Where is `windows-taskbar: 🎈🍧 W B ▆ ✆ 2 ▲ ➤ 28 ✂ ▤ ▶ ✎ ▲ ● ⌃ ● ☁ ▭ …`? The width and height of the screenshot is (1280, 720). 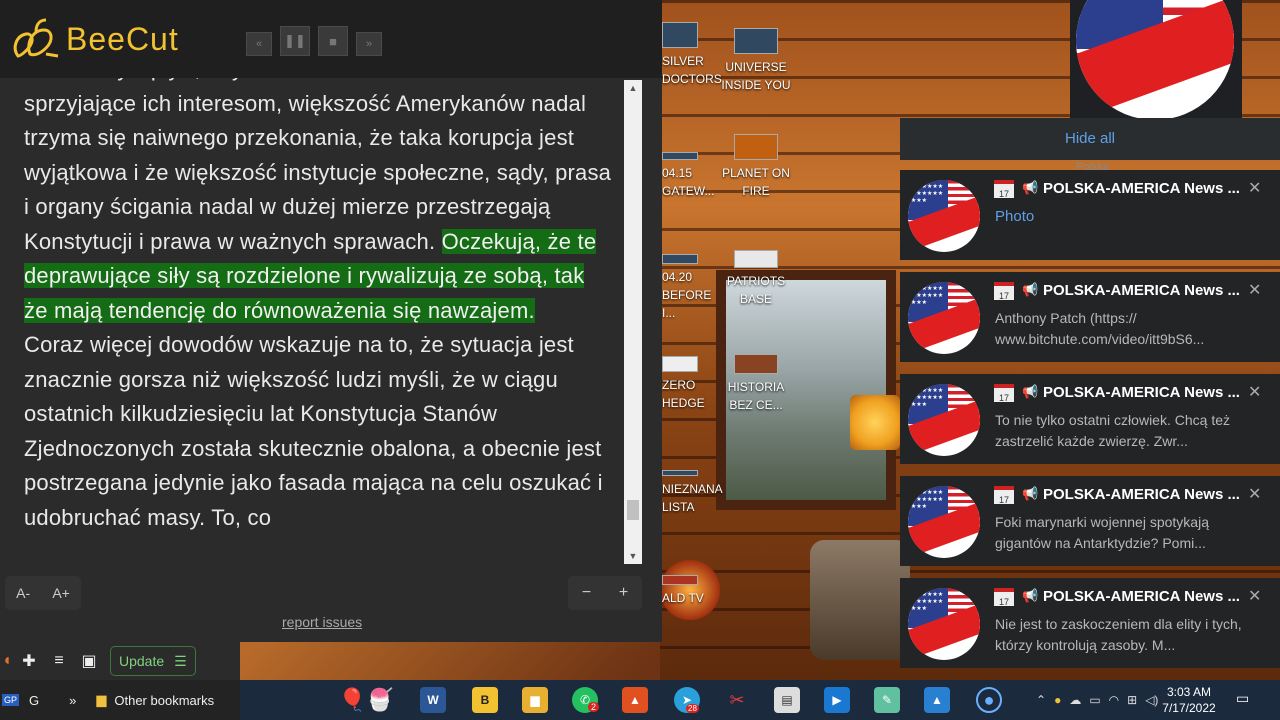
windows-taskbar: 🎈🍧 W B ▆ ✆ 2 ▲ ➤ 28 ✂ ▤ ▶ ✎ ▲ ● ⌃ ● ☁ ▭ … is located at coordinates (760, 700).